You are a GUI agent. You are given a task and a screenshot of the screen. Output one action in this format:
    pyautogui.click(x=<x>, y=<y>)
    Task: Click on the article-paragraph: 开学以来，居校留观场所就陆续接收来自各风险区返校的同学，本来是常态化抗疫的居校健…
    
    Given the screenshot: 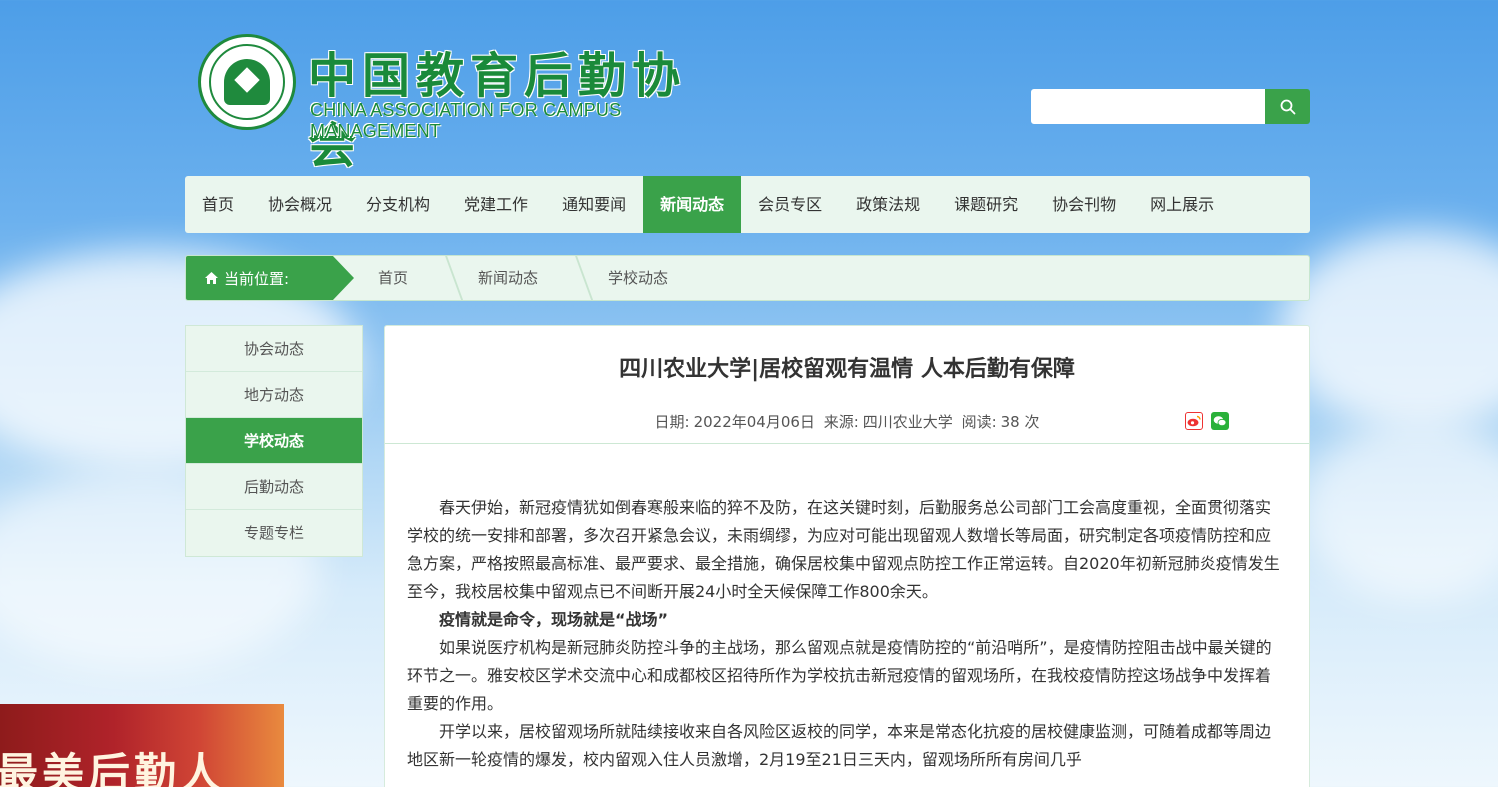 What is the action you would take?
    pyautogui.click(x=839, y=745)
    